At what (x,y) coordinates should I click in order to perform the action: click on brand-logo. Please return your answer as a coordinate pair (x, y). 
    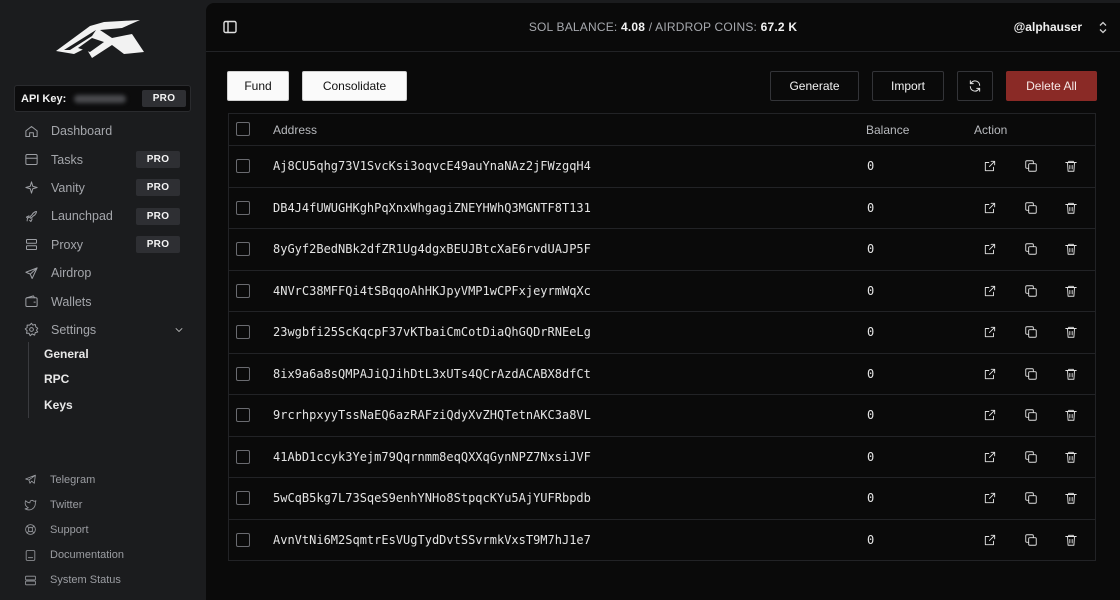
    Looking at the image, I should click on (100, 39).